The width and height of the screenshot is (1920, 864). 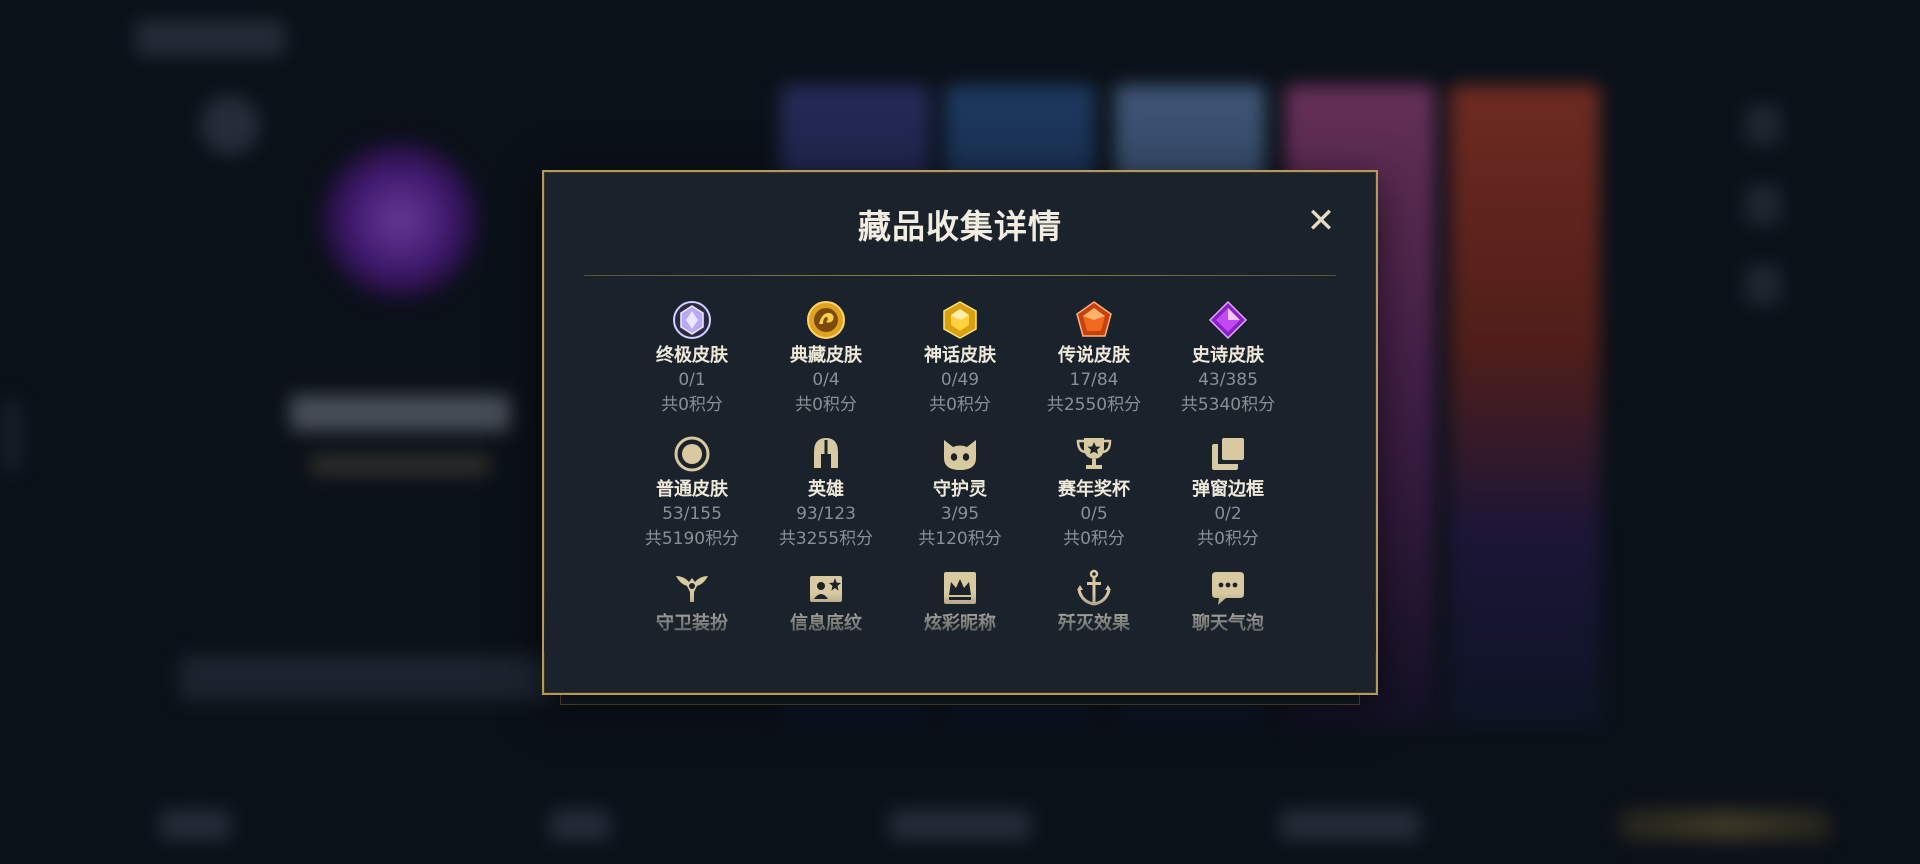 What do you see at coordinates (1094, 355) in the screenshot?
I see `item-label: 传说皮肤` at bounding box center [1094, 355].